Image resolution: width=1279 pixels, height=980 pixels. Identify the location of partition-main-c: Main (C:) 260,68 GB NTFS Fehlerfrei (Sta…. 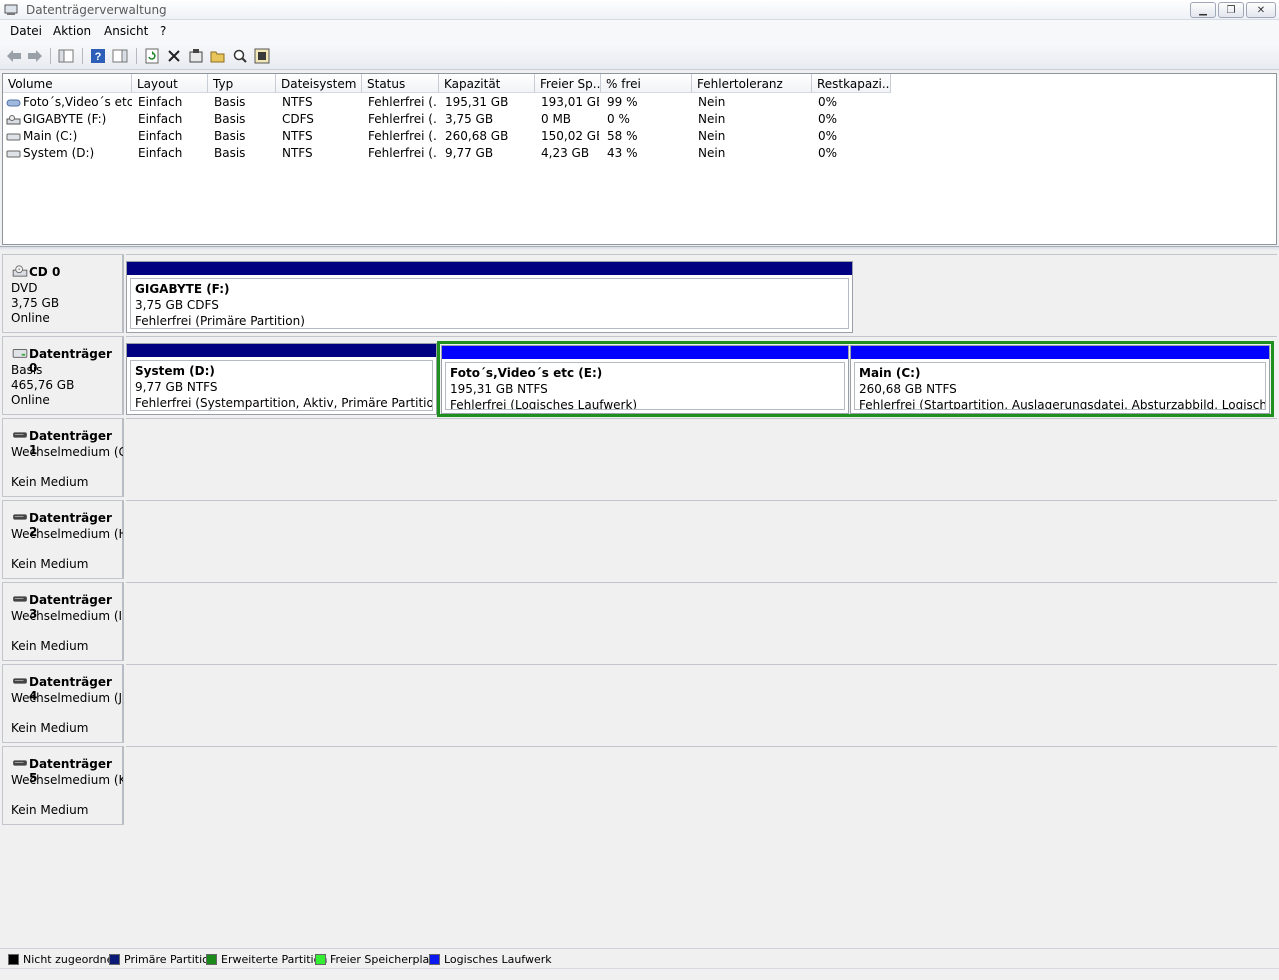
(1060, 379).